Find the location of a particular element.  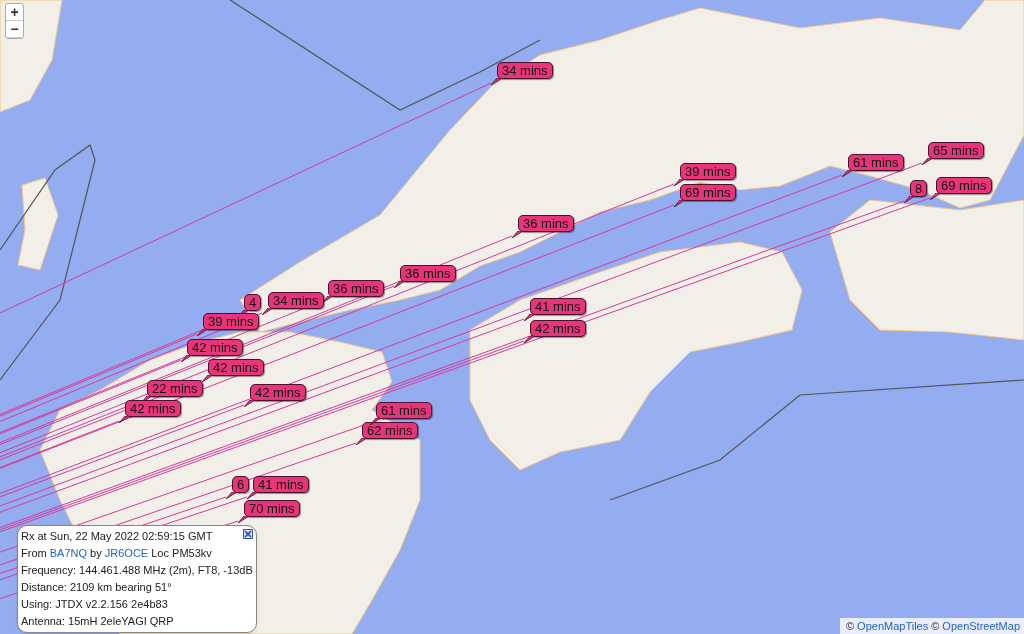

station-line: From BA7NQ by JR6OCE Loc PM53kv is located at coordinates (116, 553).